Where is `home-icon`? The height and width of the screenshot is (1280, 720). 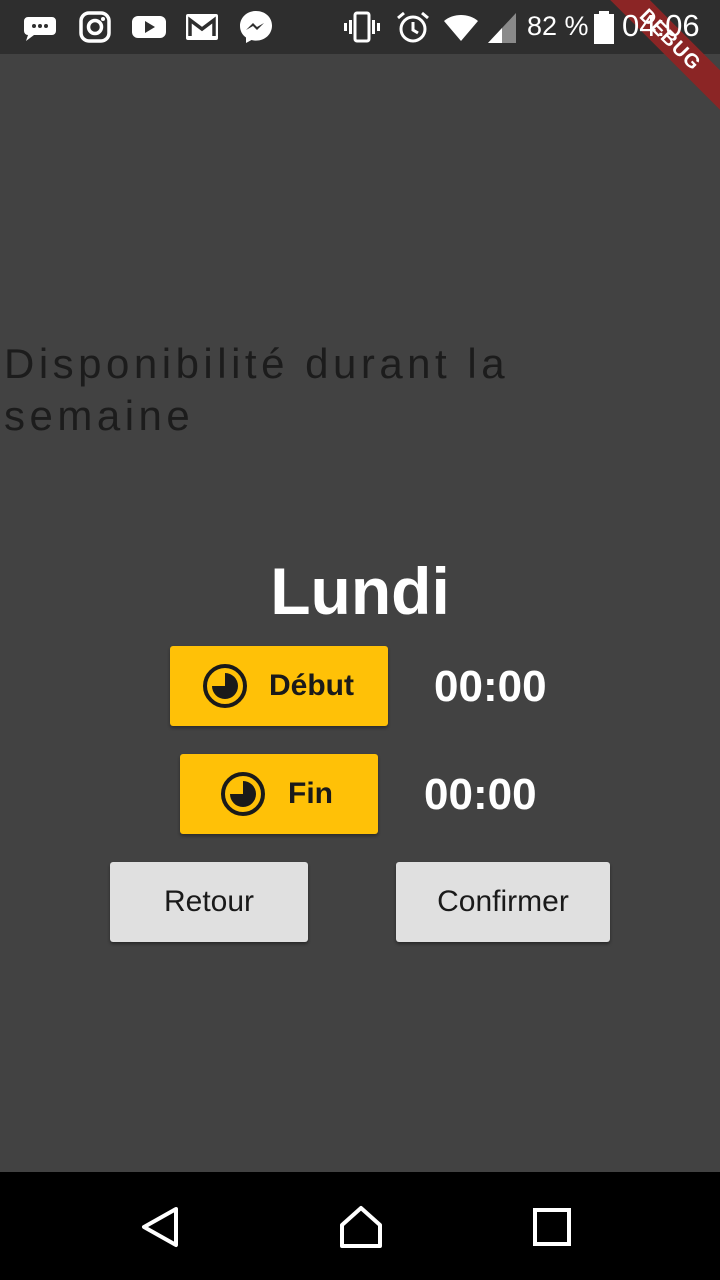
home-icon is located at coordinates (361, 1227).